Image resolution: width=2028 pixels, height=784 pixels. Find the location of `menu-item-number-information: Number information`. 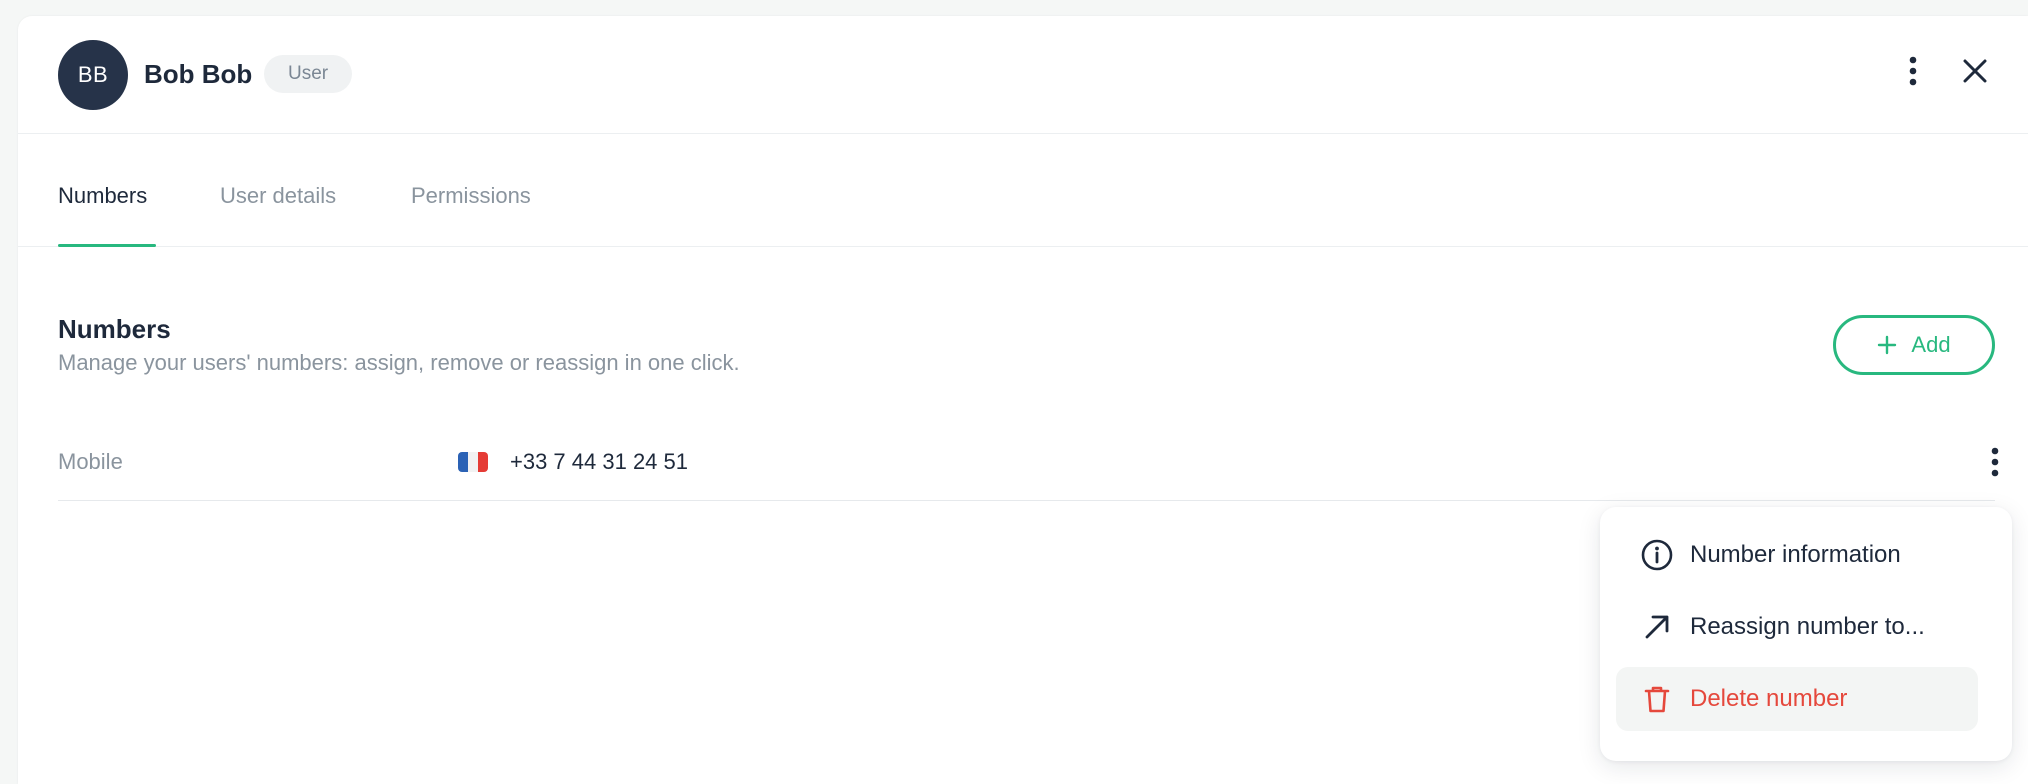

menu-item-number-information: Number information is located at coordinates (1797, 555).